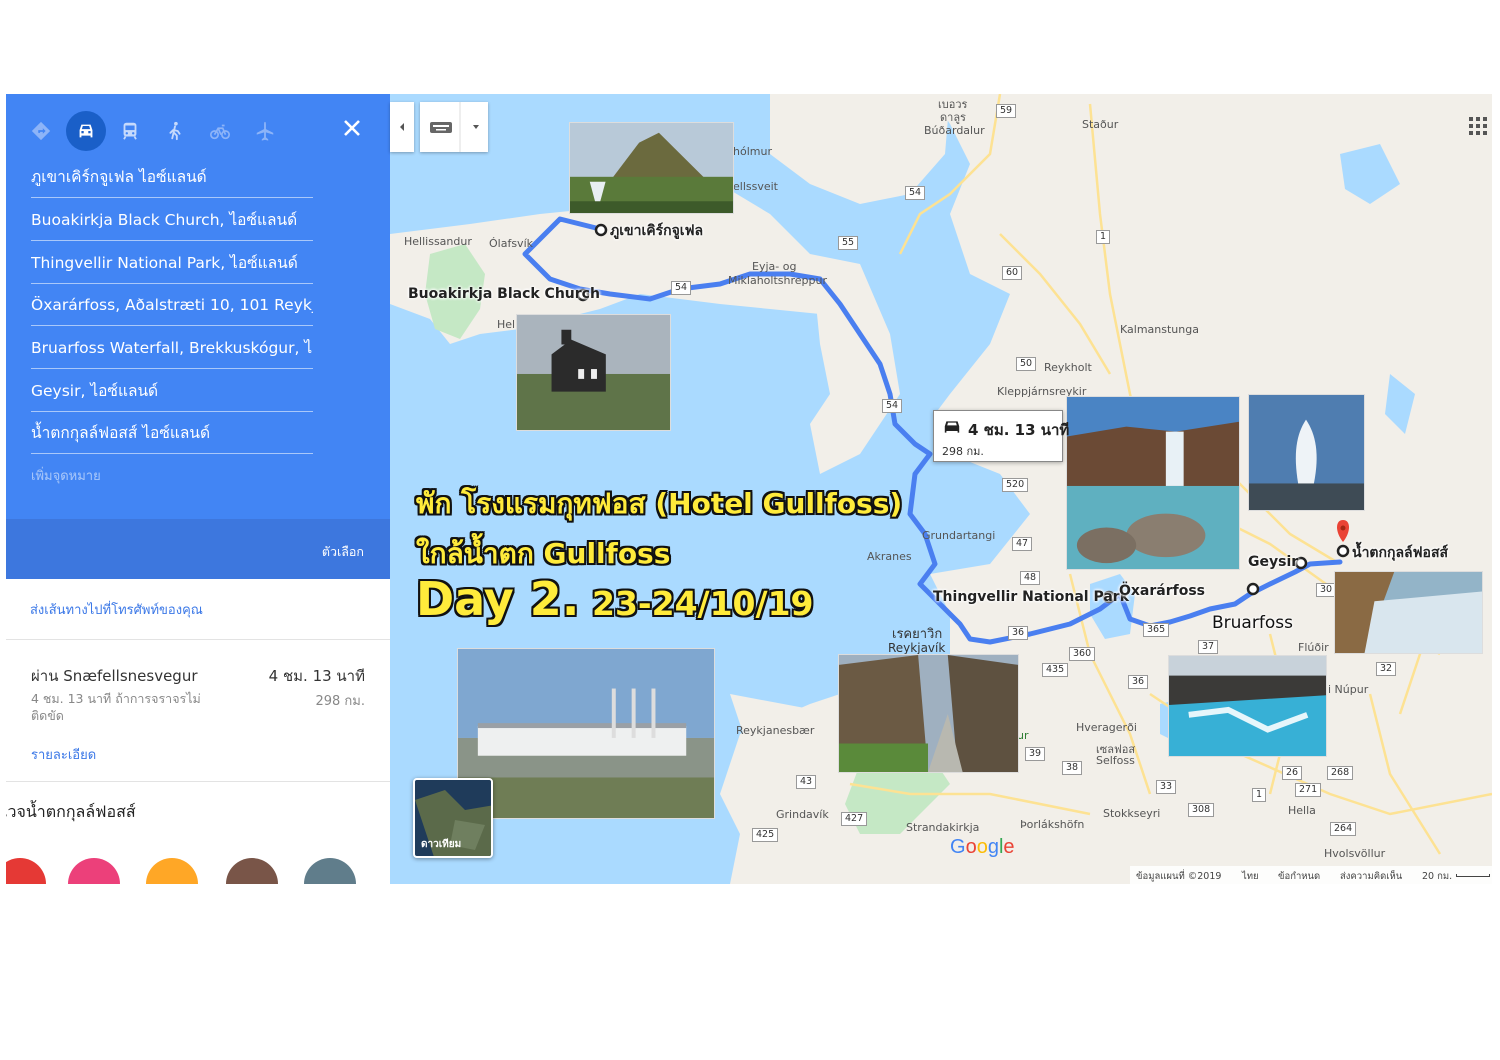  I want to click on place-label: Reykholt, so click(1068, 367).